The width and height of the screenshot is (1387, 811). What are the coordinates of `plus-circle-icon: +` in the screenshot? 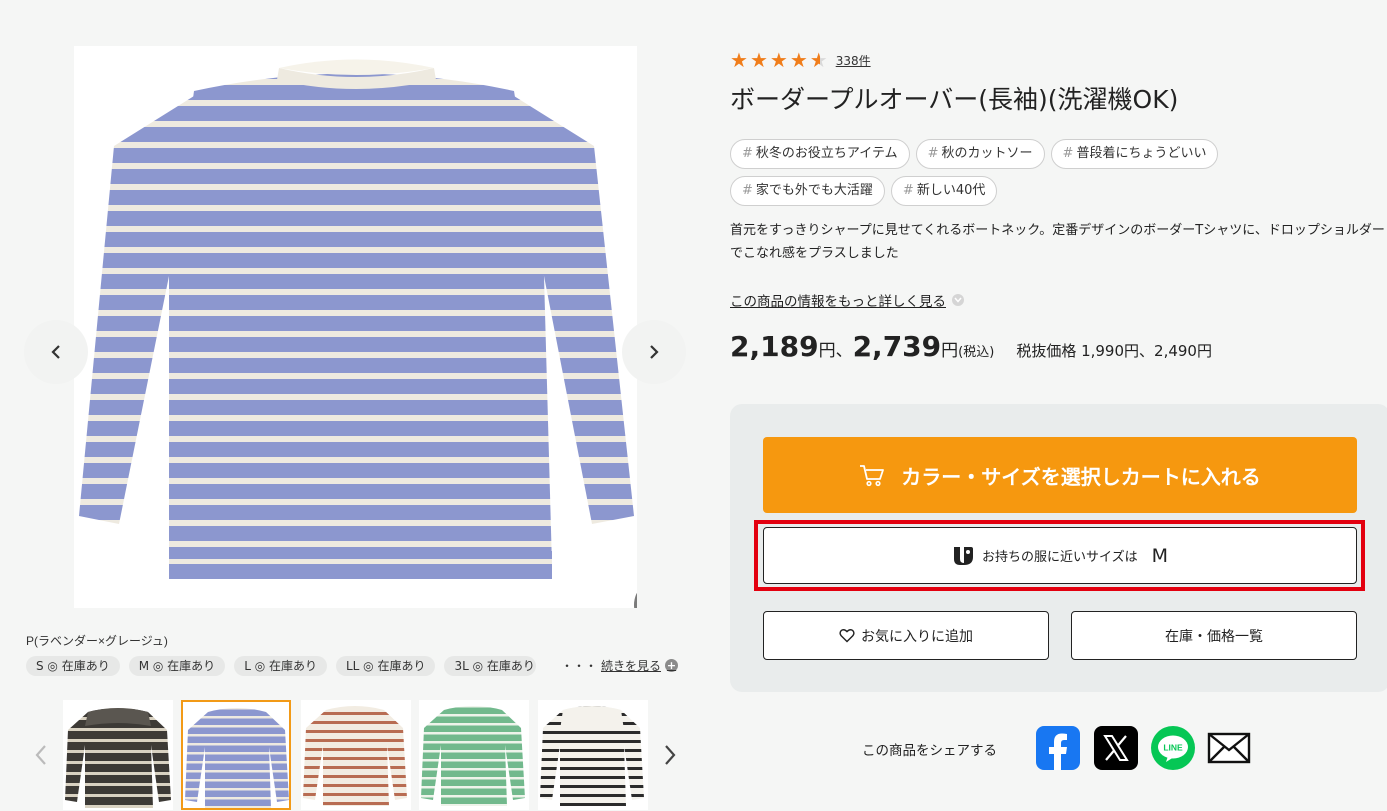 It's located at (672, 665).